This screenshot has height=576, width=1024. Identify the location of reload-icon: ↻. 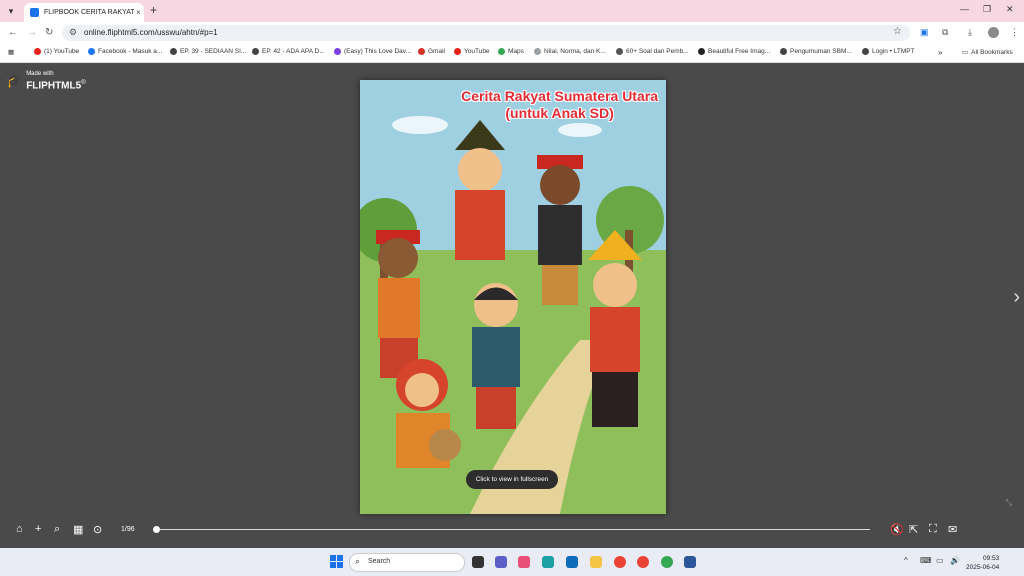
(49, 32).